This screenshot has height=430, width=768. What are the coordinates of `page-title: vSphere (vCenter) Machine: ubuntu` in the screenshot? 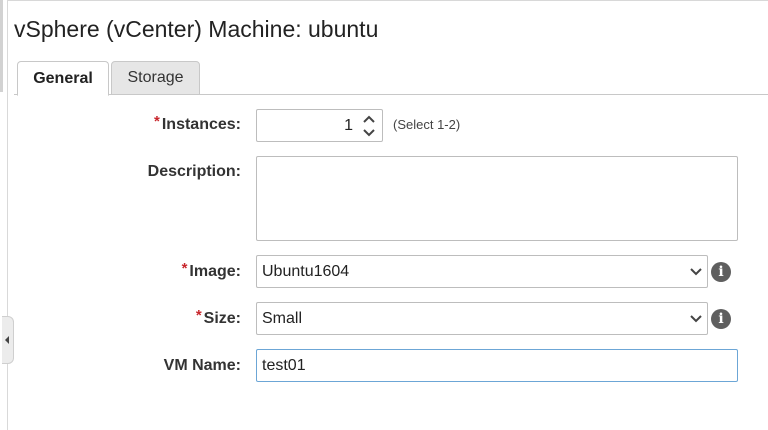 It's located at (196, 29).